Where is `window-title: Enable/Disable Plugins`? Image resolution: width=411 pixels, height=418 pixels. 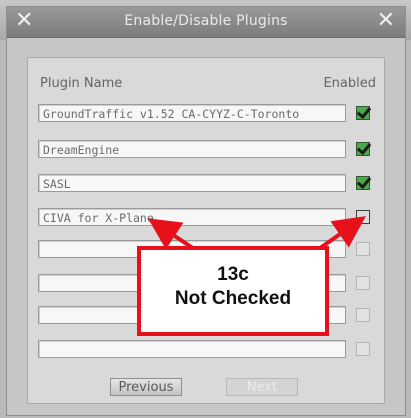
window-title: Enable/Disable Plugins is located at coordinates (206, 21).